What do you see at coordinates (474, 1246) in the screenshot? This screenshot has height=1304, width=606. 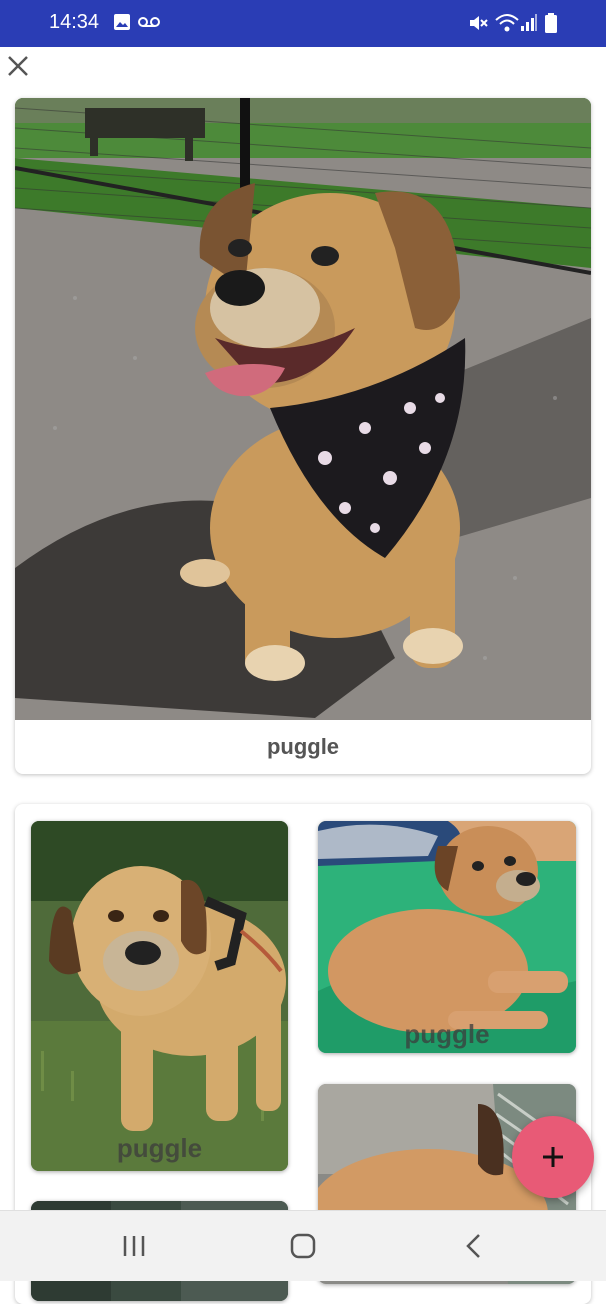 I see `back-icon` at bounding box center [474, 1246].